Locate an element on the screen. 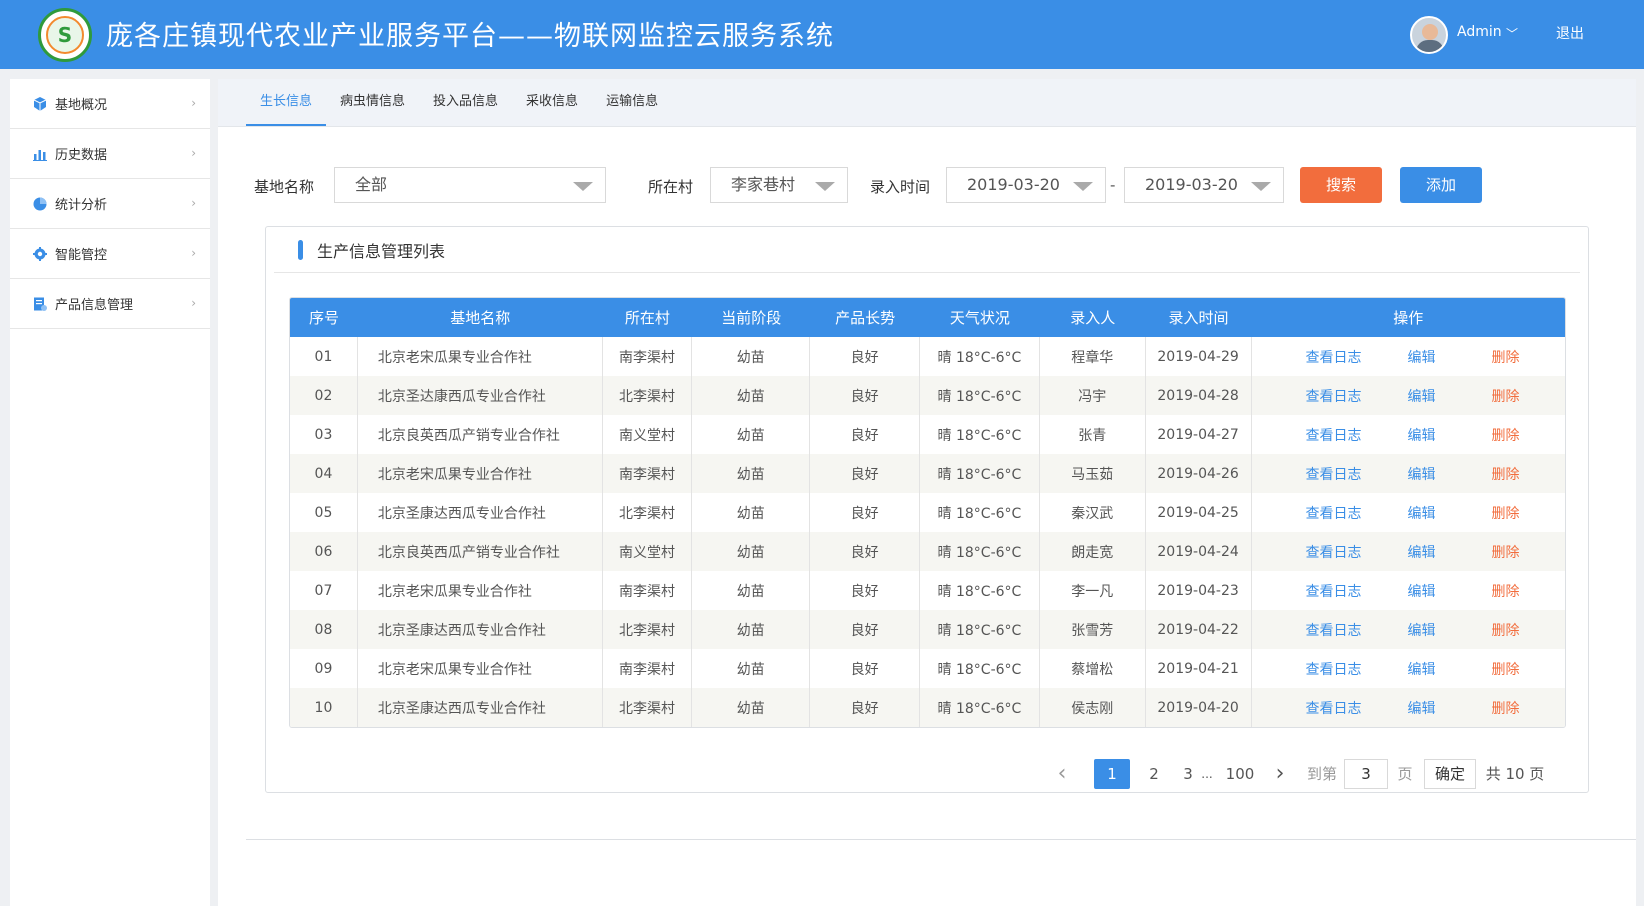 This screenshot has width=1644, height=906. confirm-button: 确定 is located at coordinates (1450, 774).